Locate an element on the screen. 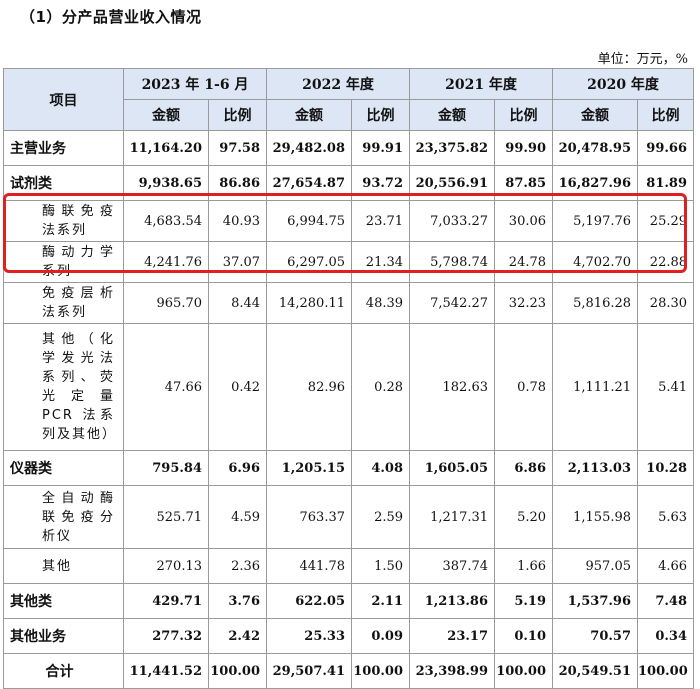  ratio-cell: 99.90 is located at coordinates (524, 148).